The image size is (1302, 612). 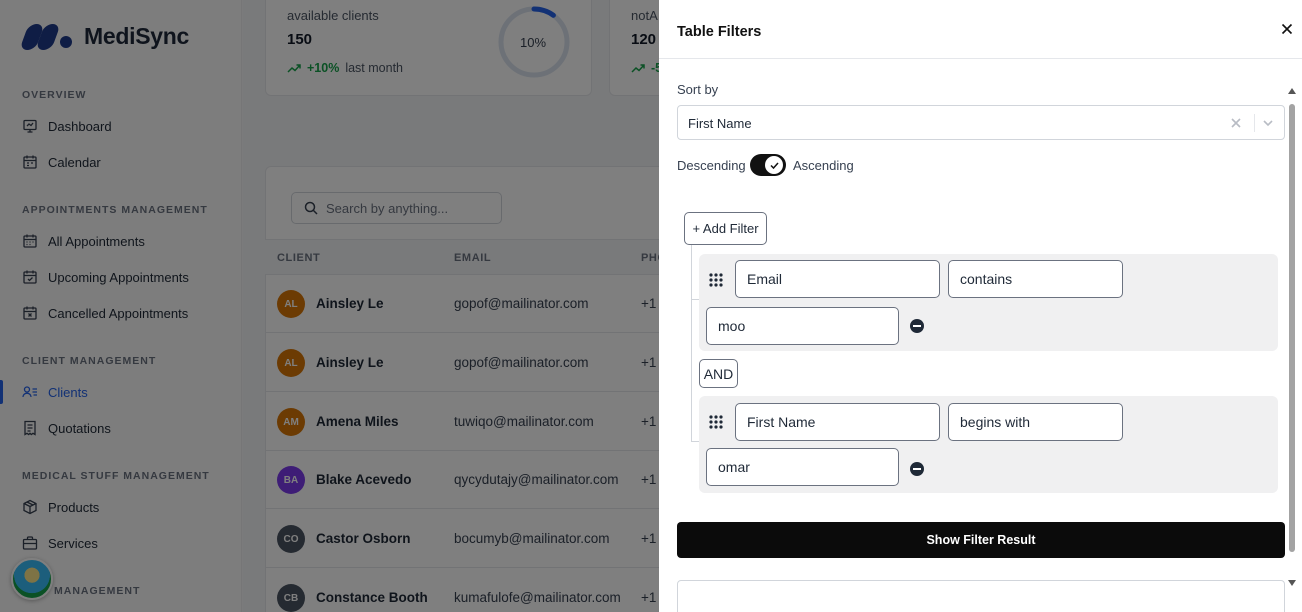 What do you see at coordinates (698, 89) in the screenshot?
I see `sort-by-label: Sort by` at bounding box center [698, 89].